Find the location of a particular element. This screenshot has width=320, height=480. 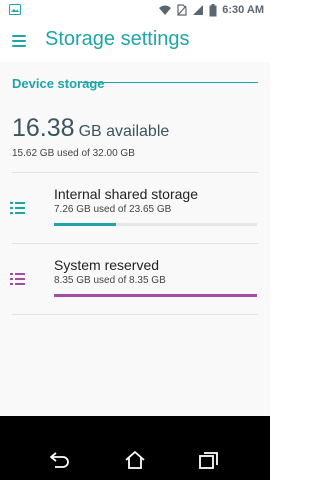

status-icons: 6:30 AM is located at coordinates (211, 10).